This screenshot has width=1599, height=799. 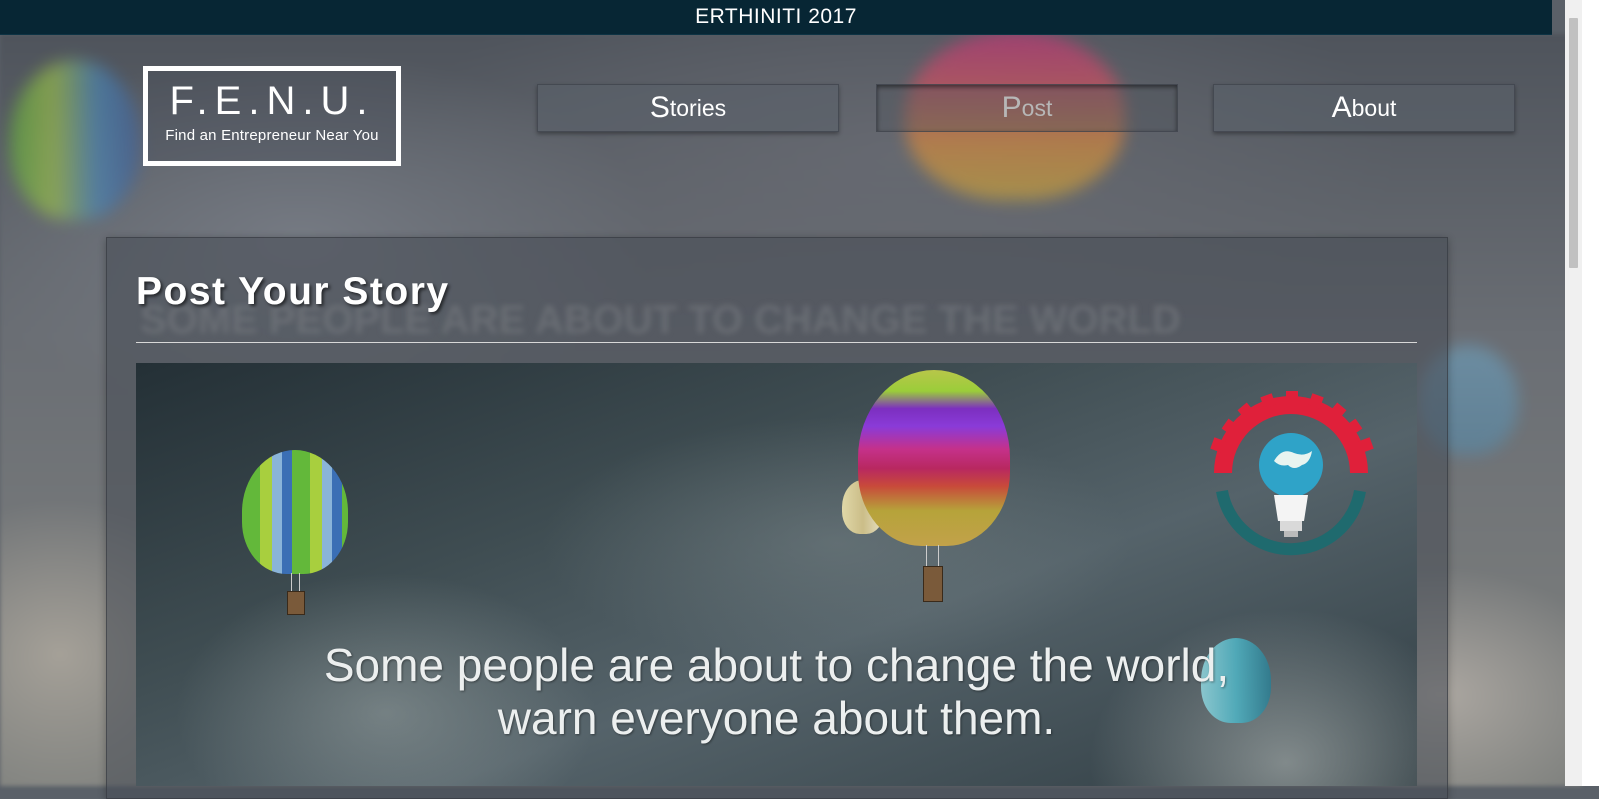 I want to click on gear-lightbulb-badge-icon, so click(x=1292, y=473).